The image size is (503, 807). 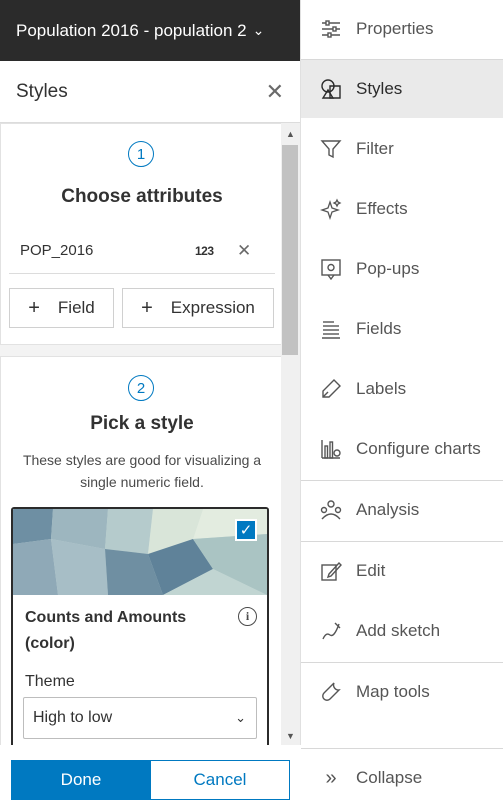 What do you see at coordinates (141, 154) in the screenshot?
I see `step-number-1: 1` at bounding box center [141, 154].